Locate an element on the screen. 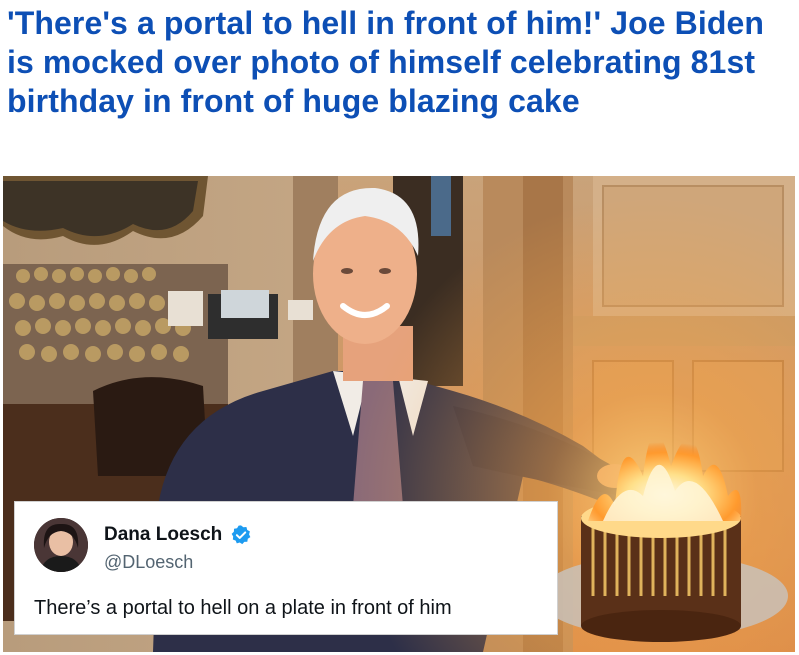  avatar is located at coordinates (61, 545).